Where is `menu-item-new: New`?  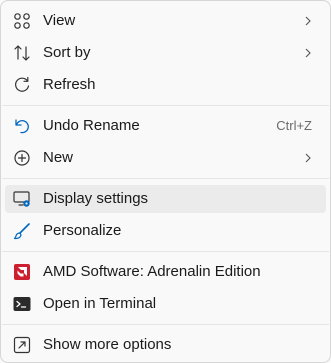
menu-item-new: New is located at coordinates (165, 158).